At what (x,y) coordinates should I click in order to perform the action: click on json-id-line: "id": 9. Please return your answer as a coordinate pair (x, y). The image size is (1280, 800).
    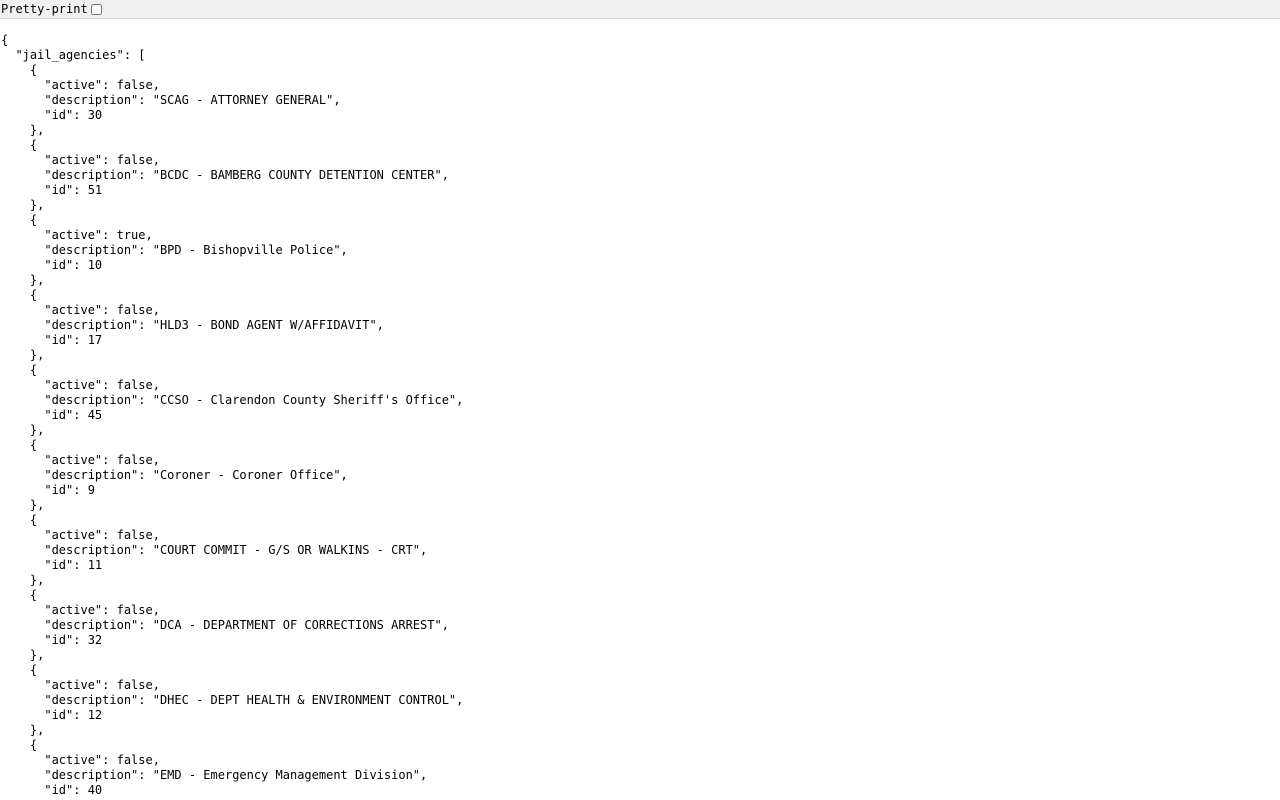
    Looking at the image, I should click on (48, 490).